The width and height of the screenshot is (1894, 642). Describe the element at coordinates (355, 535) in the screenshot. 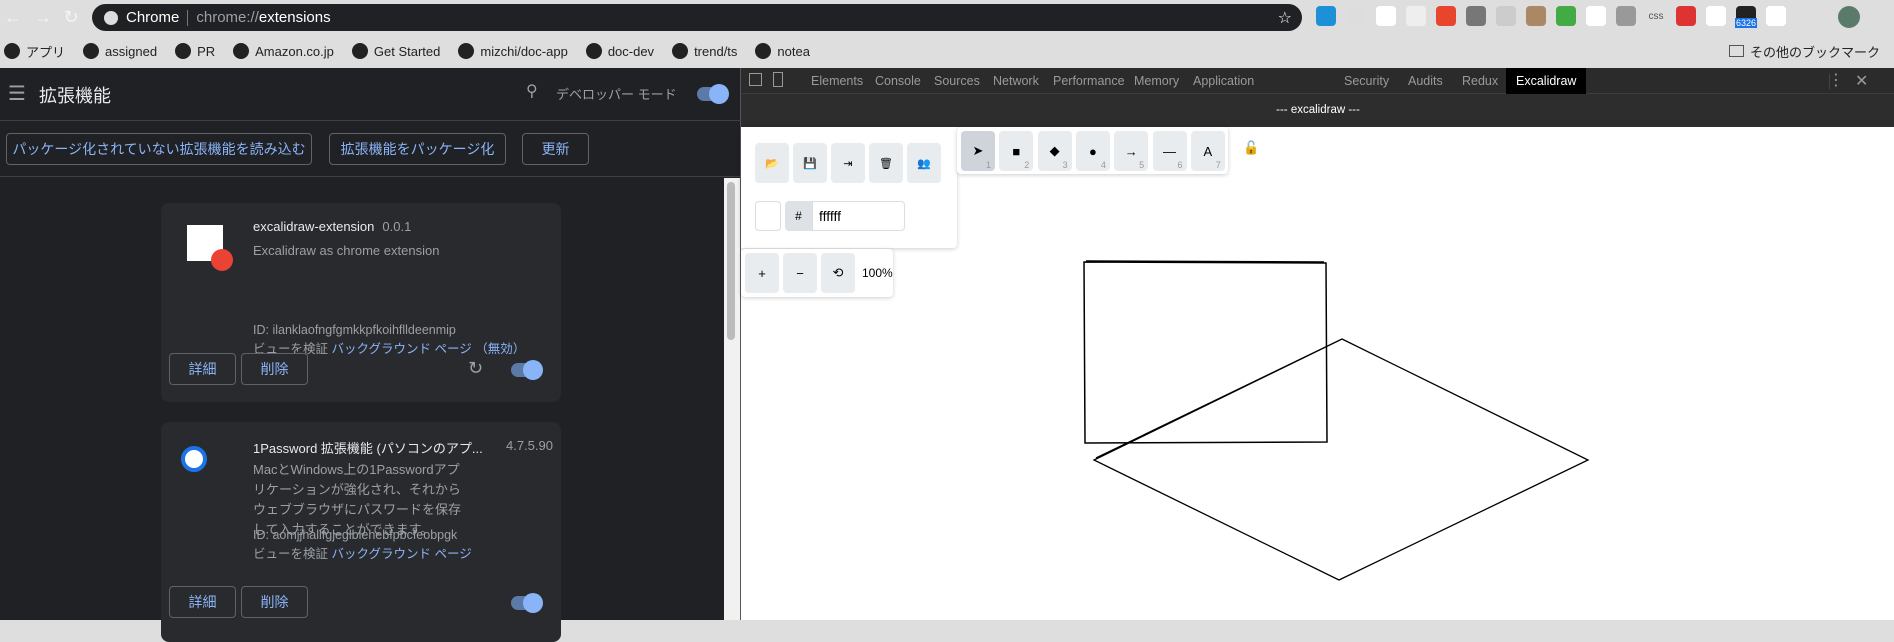

I see `extension-id: ID: aomjjhallfgjeglblehebfpbcfeobpgk` at that location.